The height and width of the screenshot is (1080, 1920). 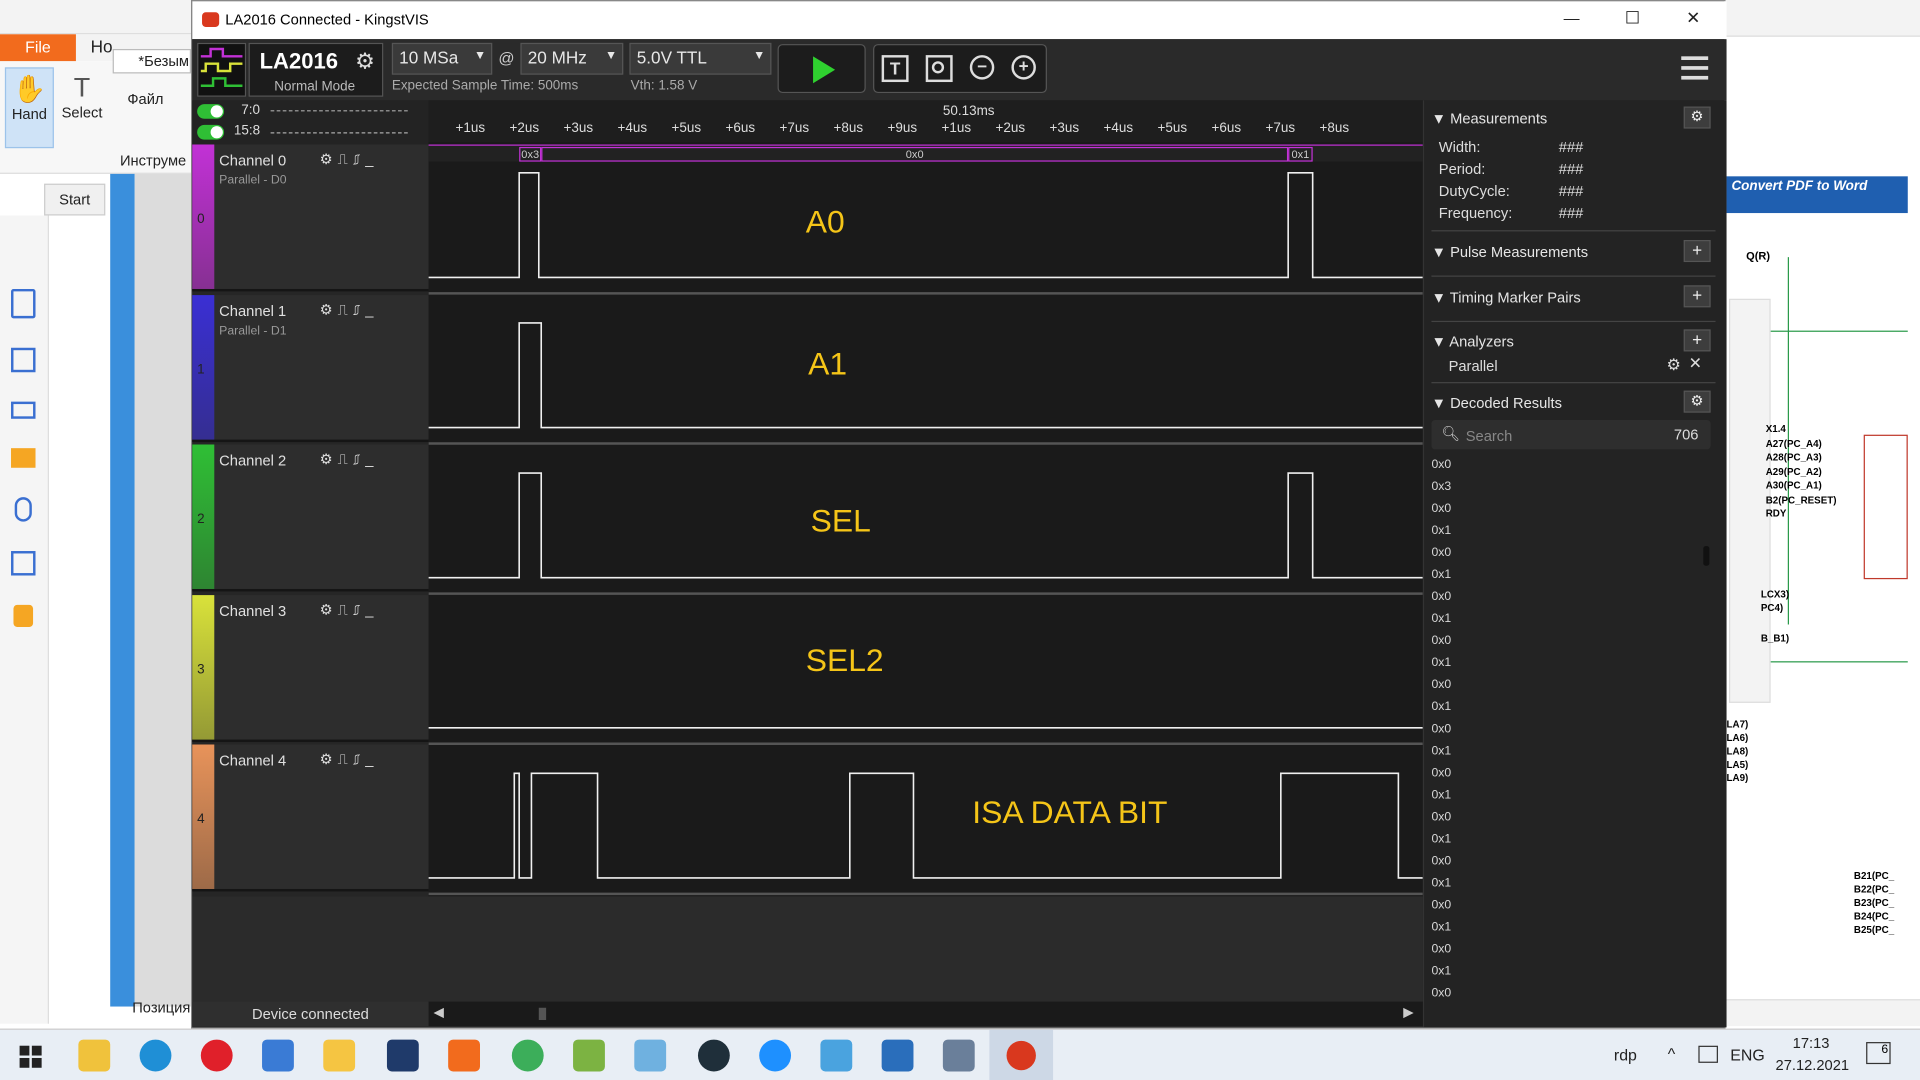 I want to click on comments-icon, so click(x=23, y=458).